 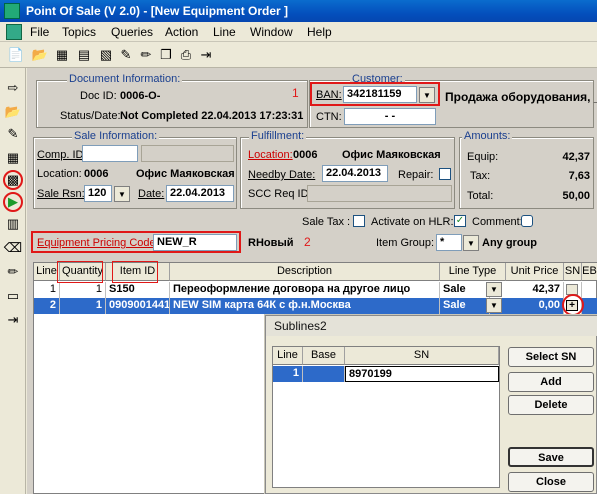 I want to click on ctn-label: CTN:, so click(x=329, y=117).